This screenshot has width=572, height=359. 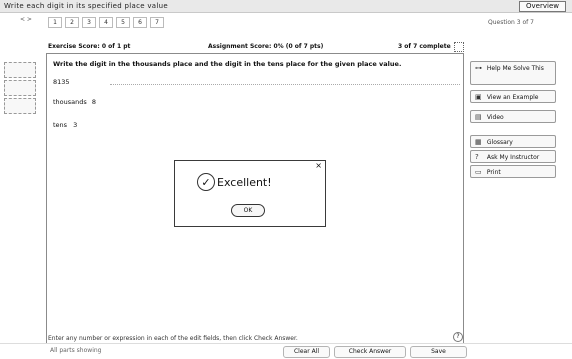 What do you see at coordinates (285, 84) in the screenshot?
I see `dotted-divider` at bounding box center [285, 84].